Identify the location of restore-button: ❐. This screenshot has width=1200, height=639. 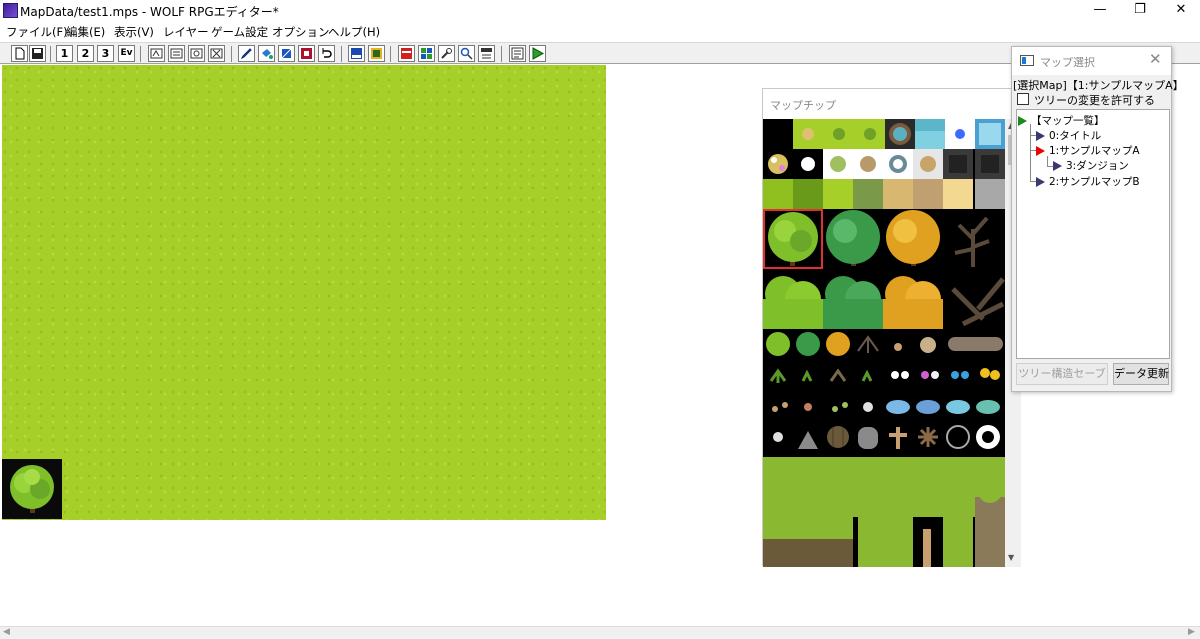
(1140, 11).